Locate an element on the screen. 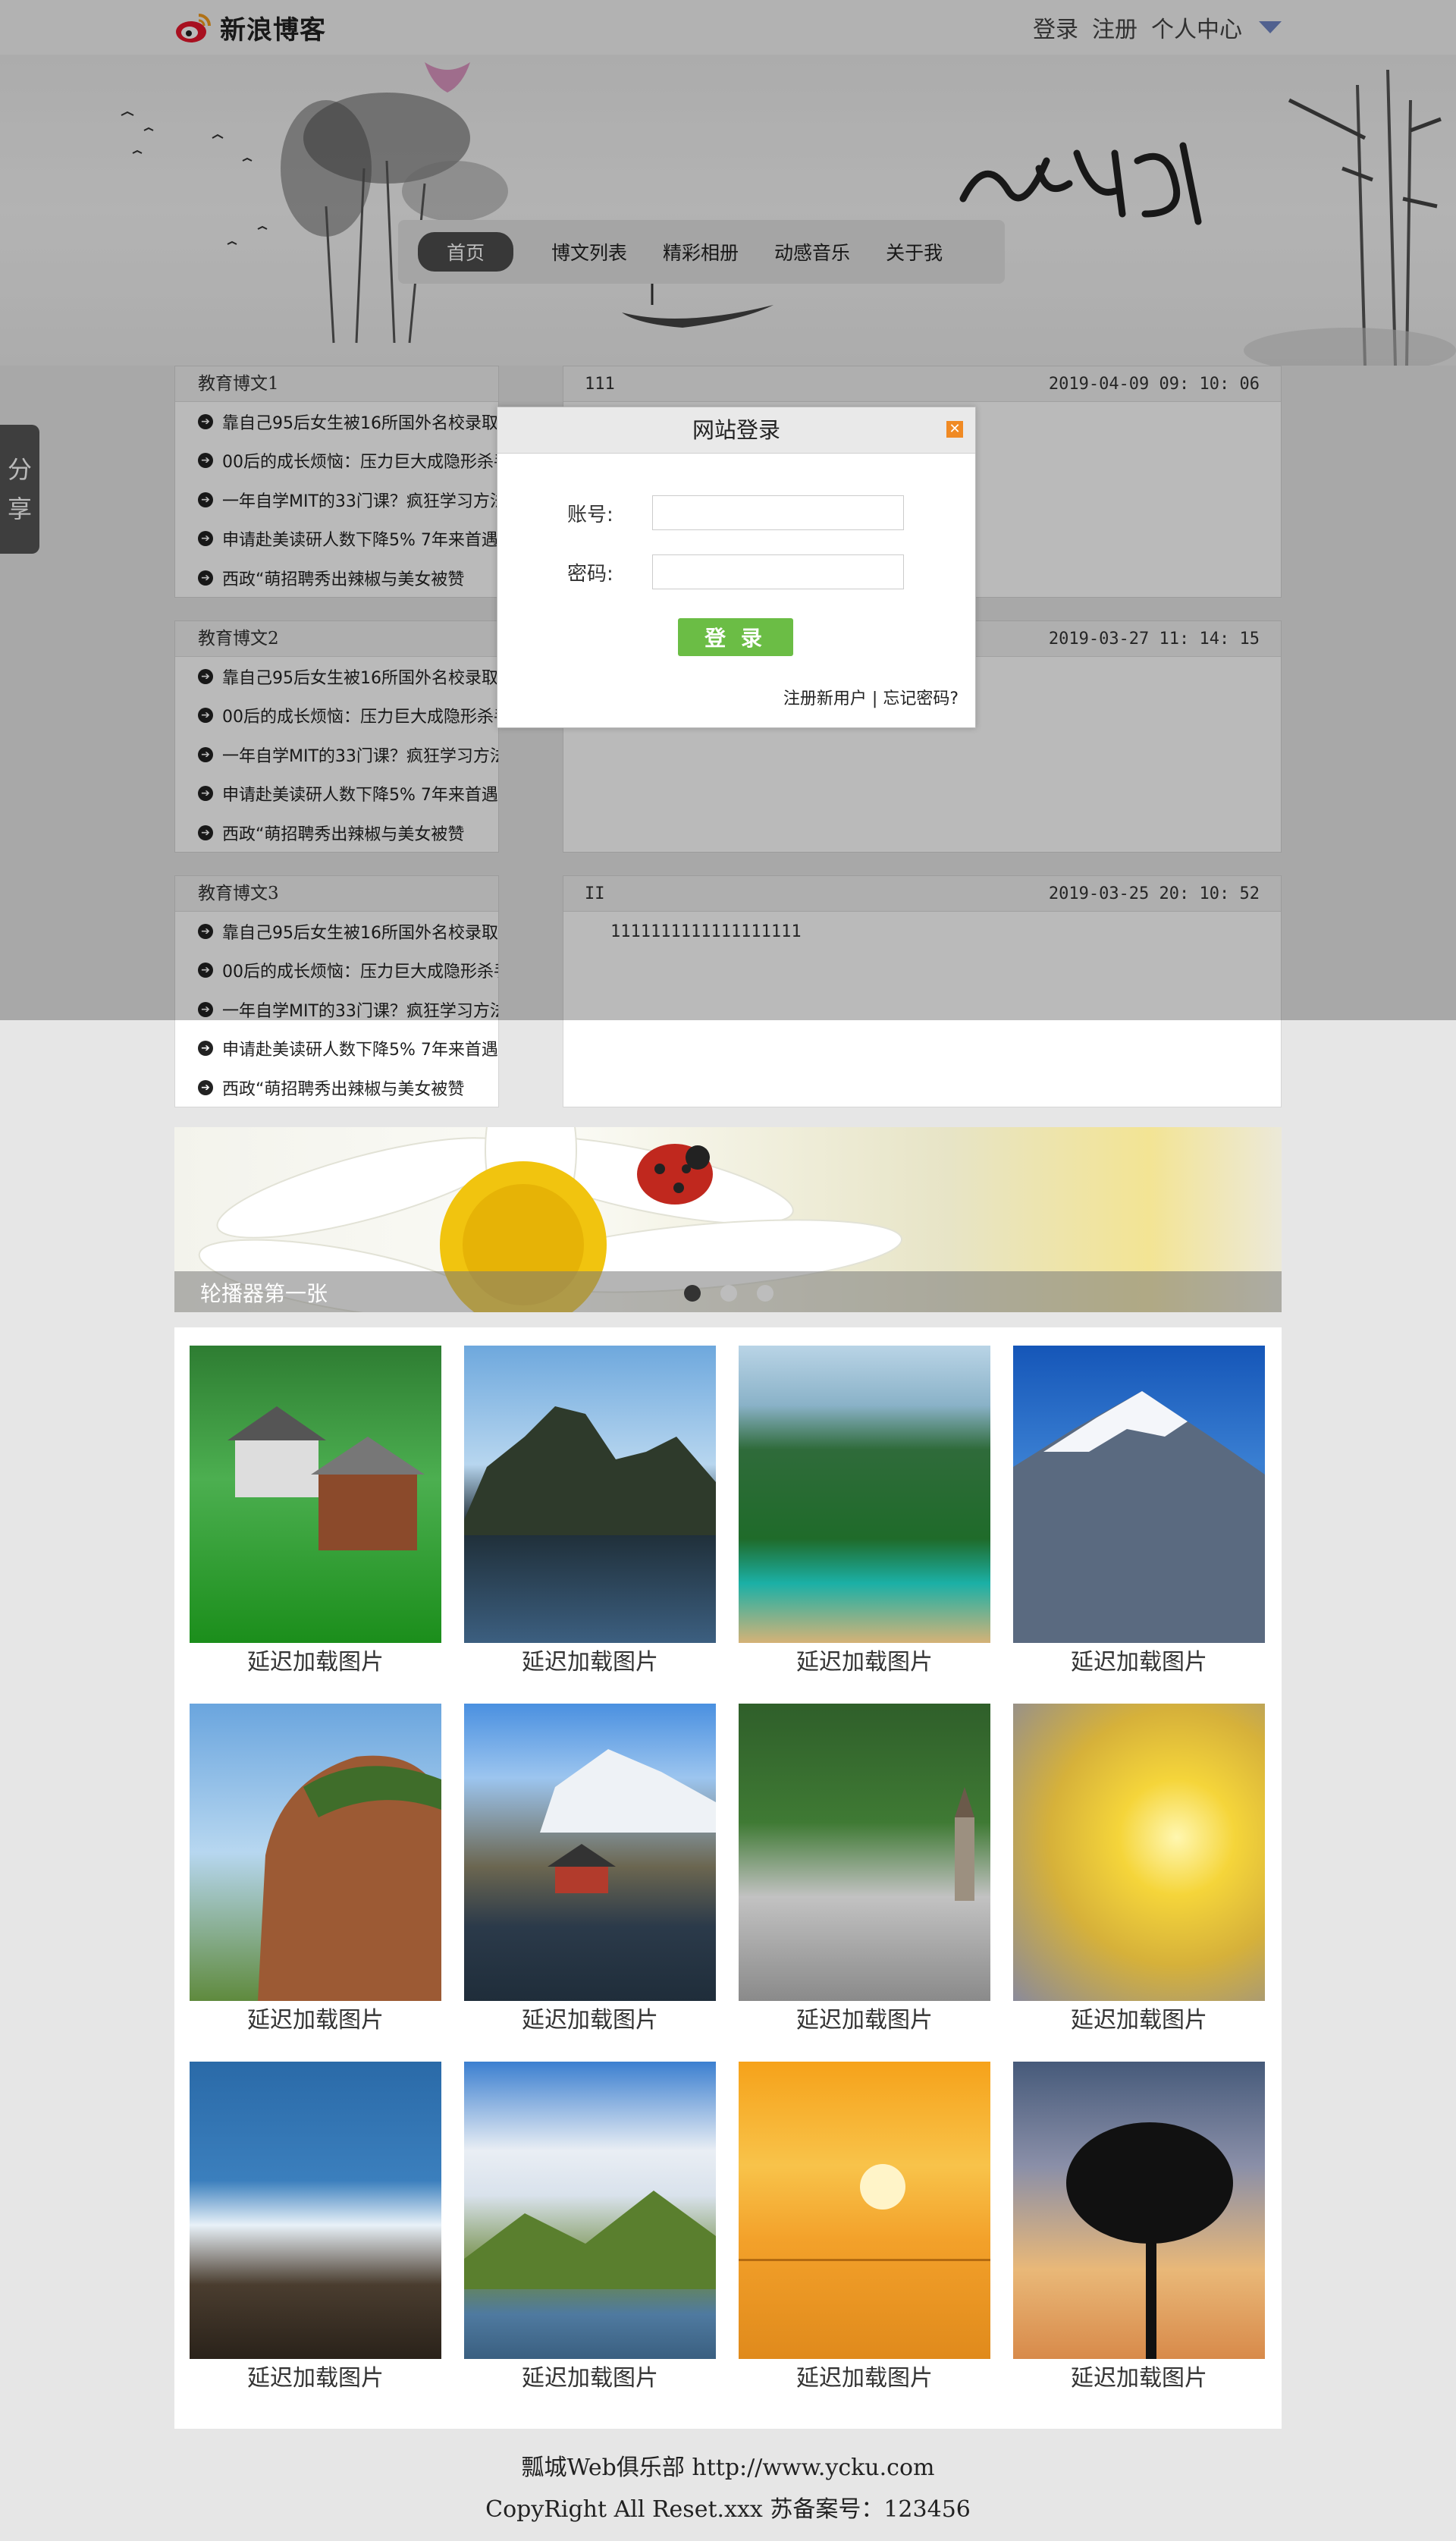  footer-line-2: CopyRight All Reset.xxx 苏备案号：123456 is located at coordinates (728, 2509).